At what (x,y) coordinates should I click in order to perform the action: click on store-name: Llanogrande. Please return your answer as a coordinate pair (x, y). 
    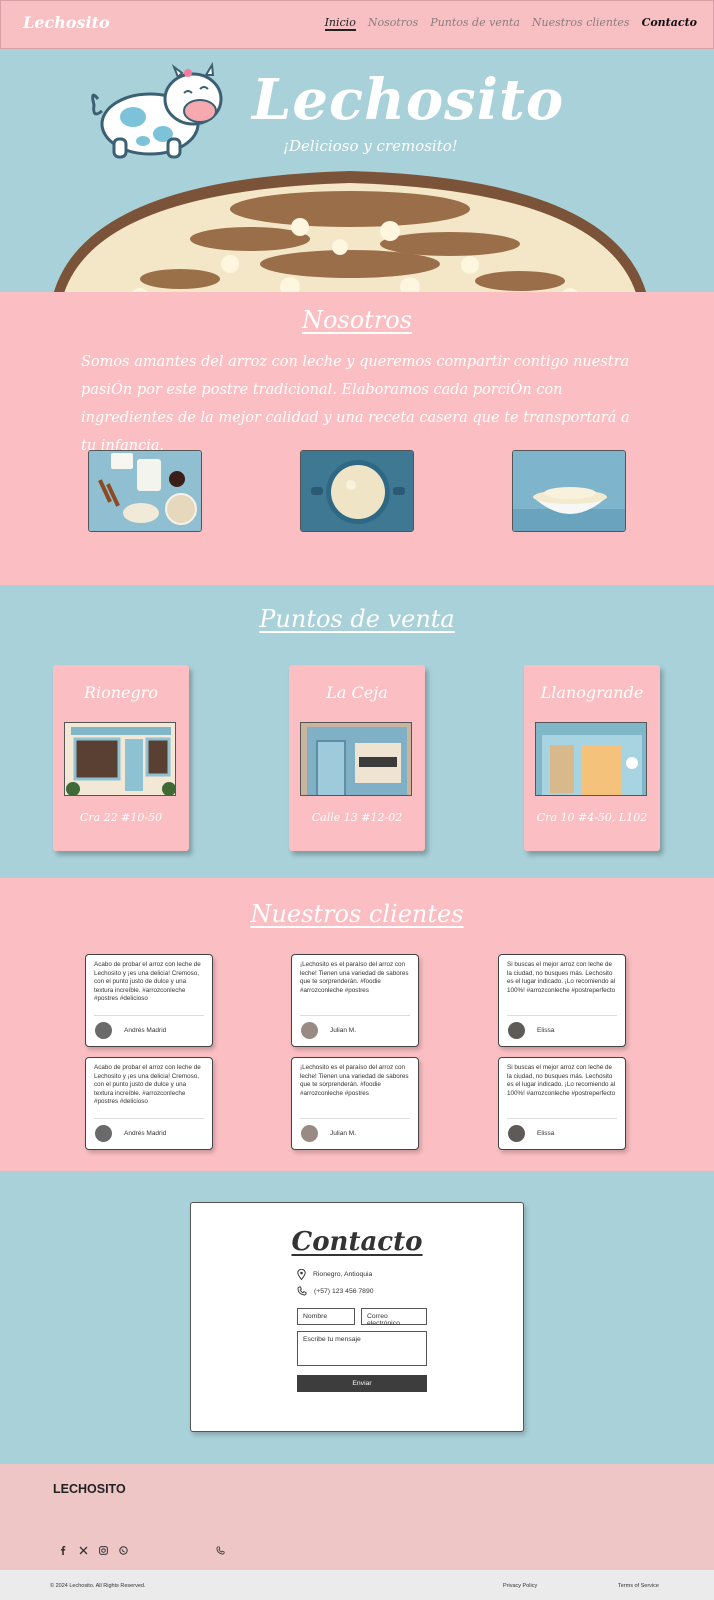
    Looking at the image, I should click on (592, 692).